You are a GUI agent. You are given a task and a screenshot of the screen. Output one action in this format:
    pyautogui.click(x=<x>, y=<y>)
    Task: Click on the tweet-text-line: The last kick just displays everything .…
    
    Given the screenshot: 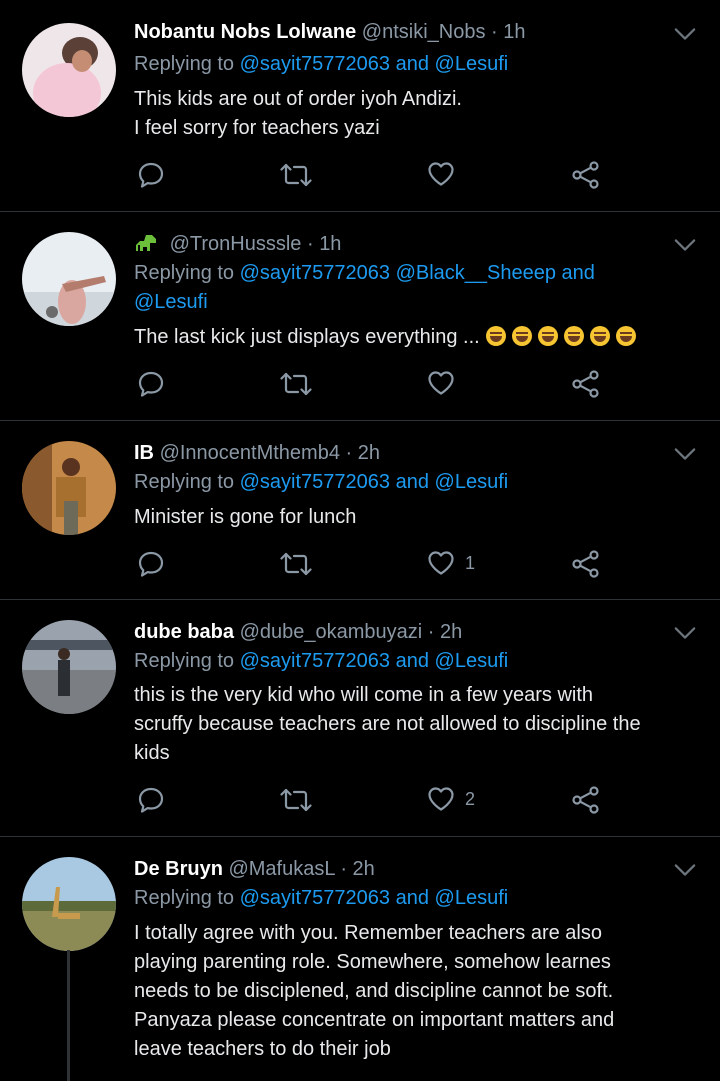 What is the action you would take?
    pyautogui.click(x=307, y=337)
    